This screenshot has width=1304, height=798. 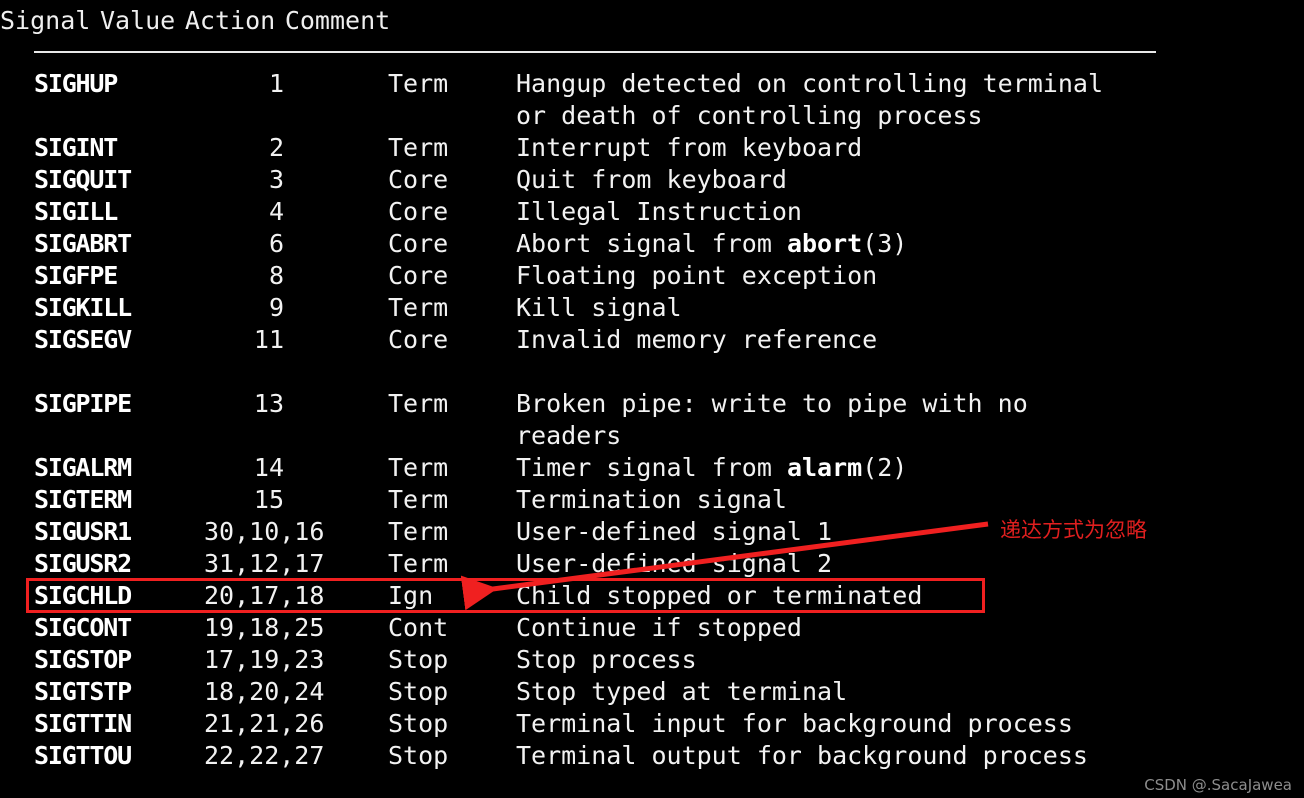 What do you see at coordinates (411, 595) in the screenshot?
I see `cell-signal-action: Ign` at bounding box center [411, 595].